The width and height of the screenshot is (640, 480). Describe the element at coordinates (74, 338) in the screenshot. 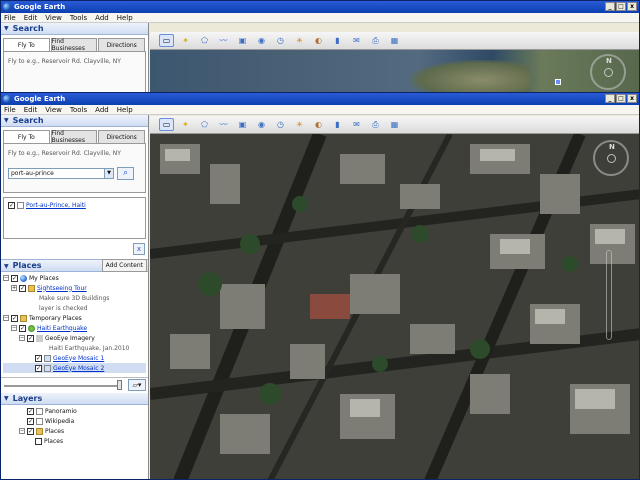

I see `tree-item-geoeye-imagery: − ✓ GeoEye Imagery` at that location.